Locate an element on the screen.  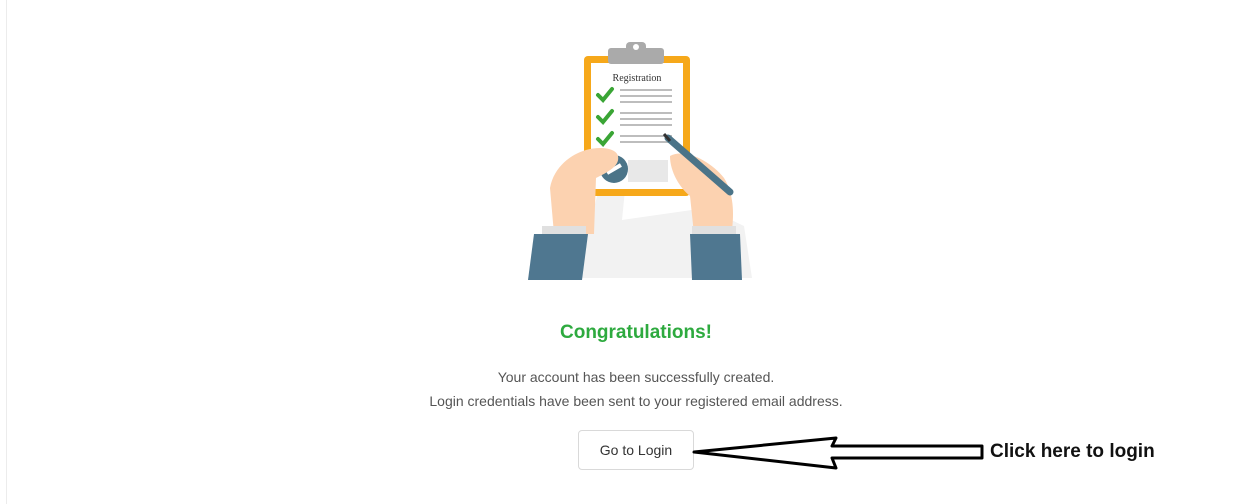
right-cuff is located at coordinates (714, 230).